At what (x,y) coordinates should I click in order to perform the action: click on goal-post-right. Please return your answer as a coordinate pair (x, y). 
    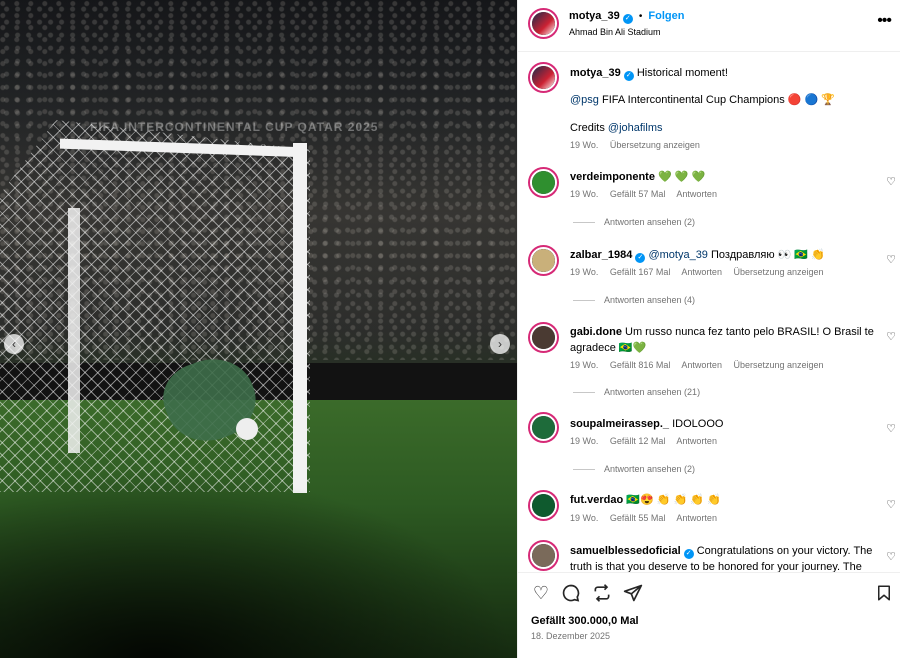
    Looking at the image, I should click on (300, 318).